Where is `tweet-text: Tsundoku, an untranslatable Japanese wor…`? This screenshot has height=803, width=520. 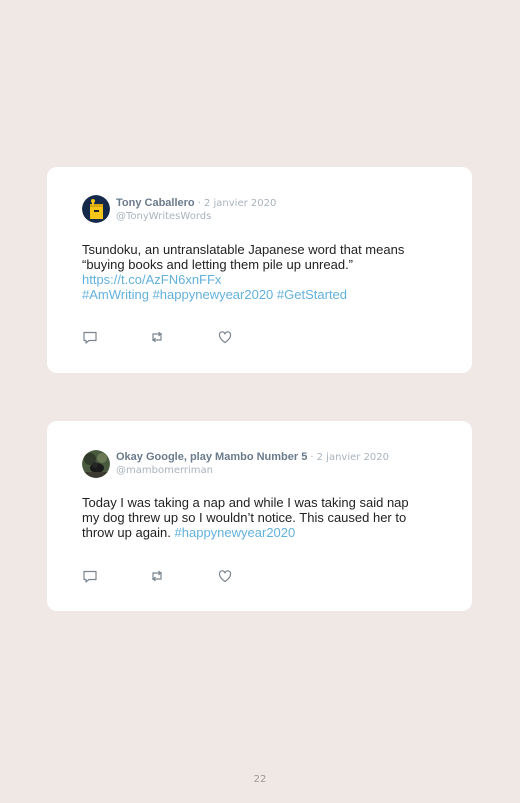 tweet-text: Tsundoku, an untranslatable Japanese wor… is located at coordinates (254, 272).